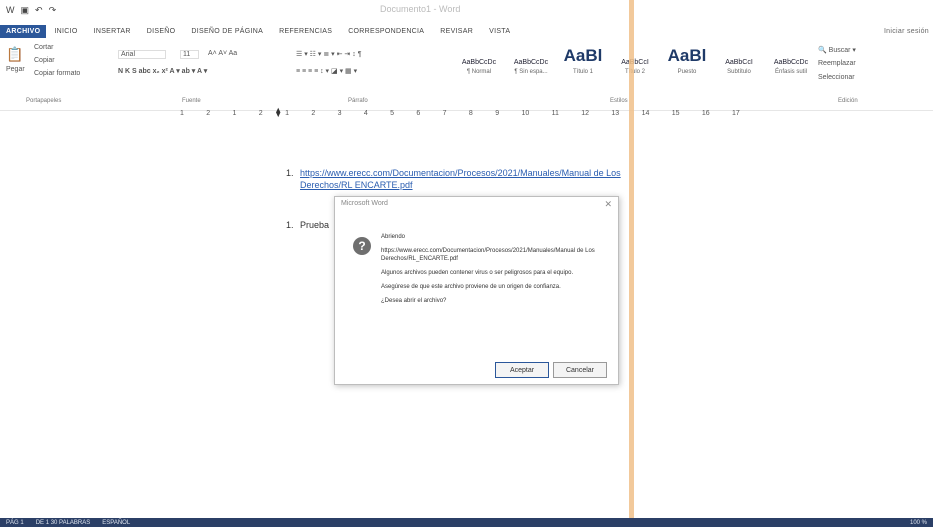  Describe the element at coordinates (555, 113) in the screenshot. I see `ruler-tick: 11` at that location.